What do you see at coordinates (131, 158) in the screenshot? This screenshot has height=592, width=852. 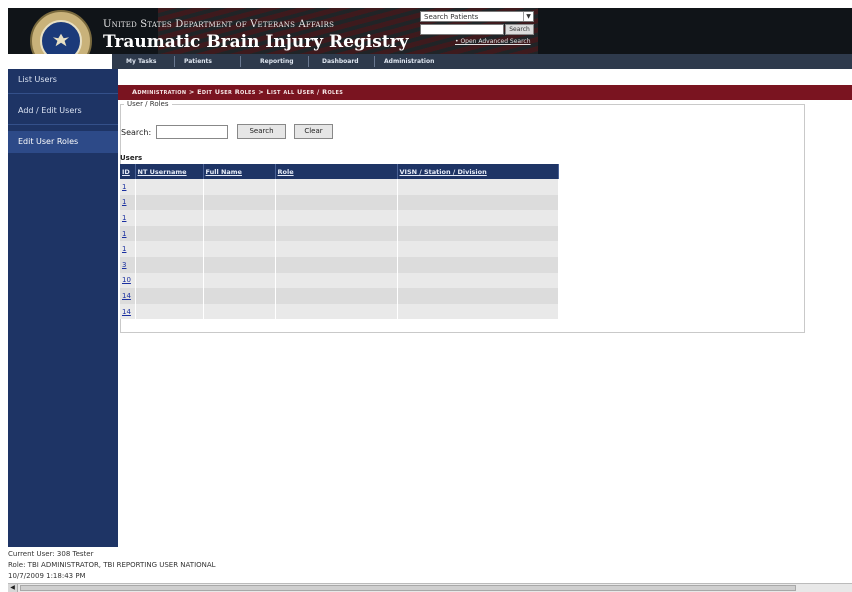 I see `users-label: Users` at bounding box center [131, 158].